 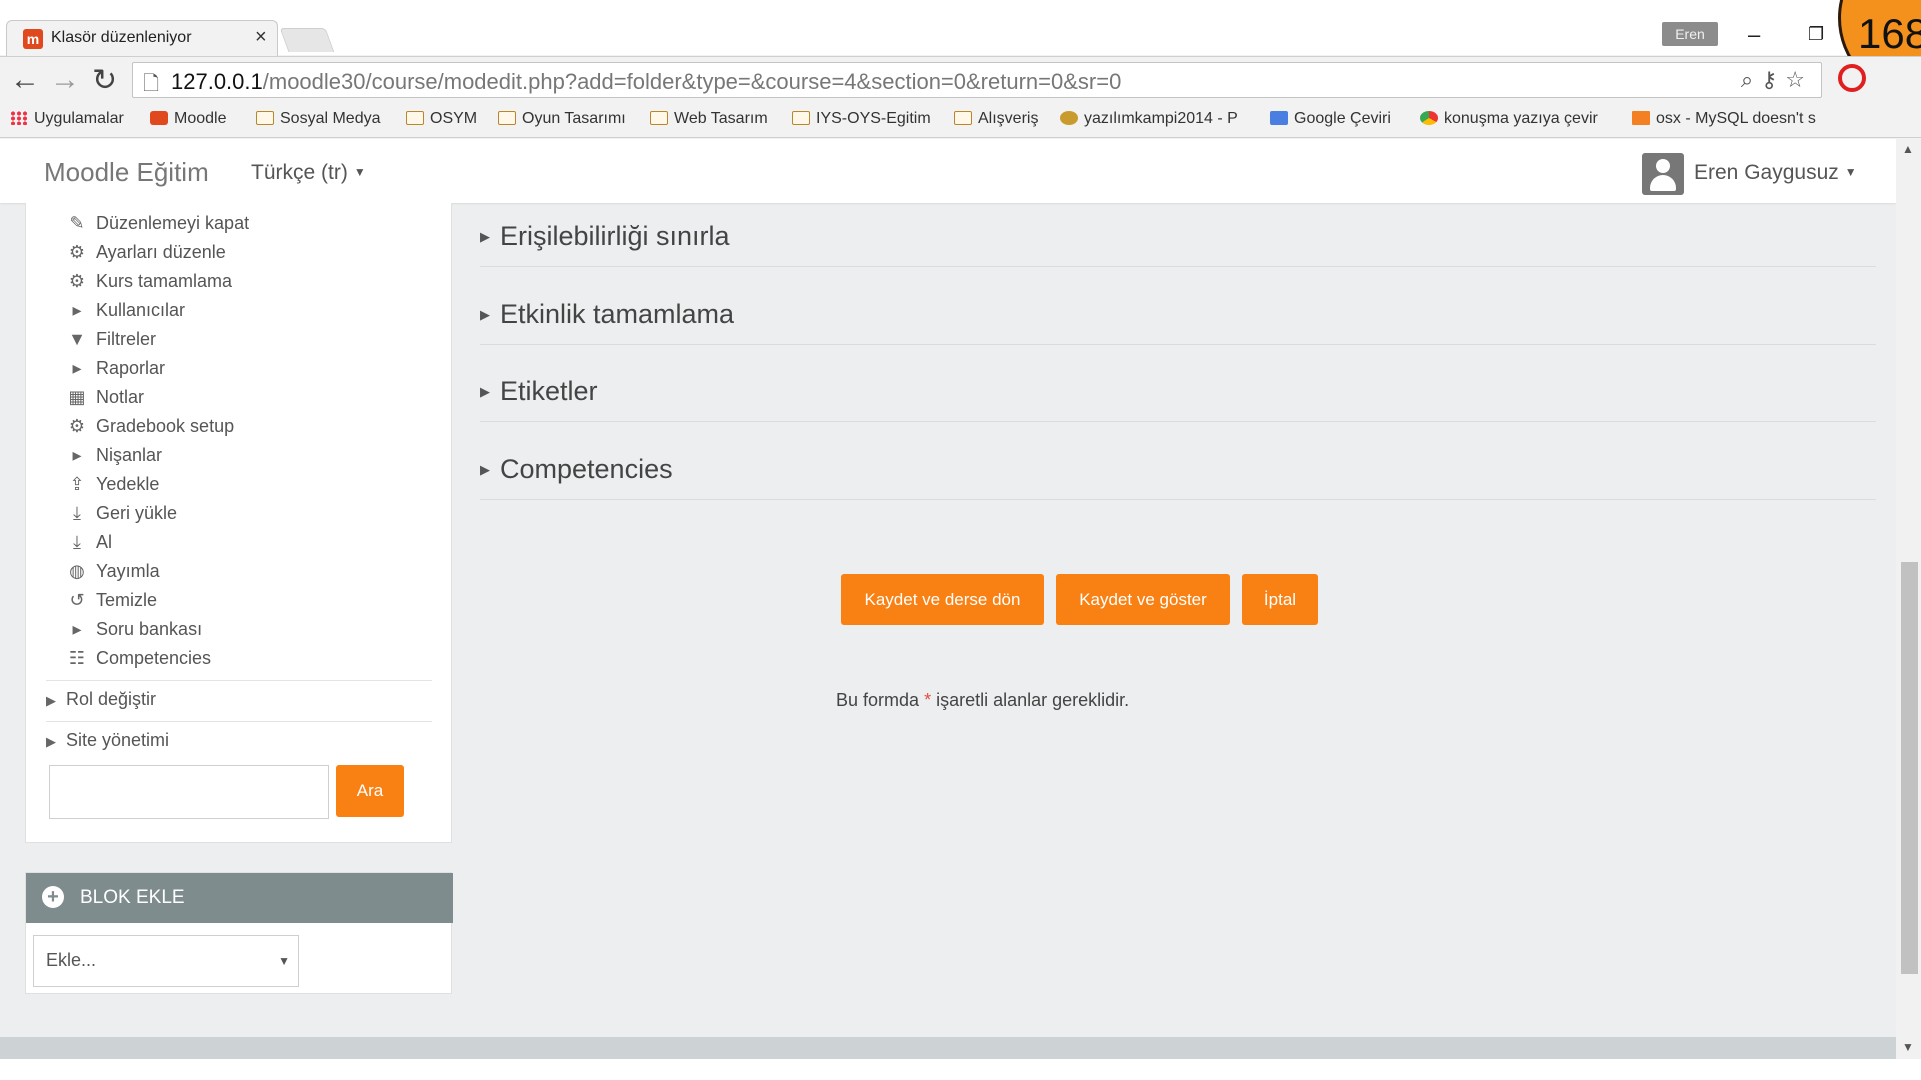 What do you see at coordinates (217, 81) in the screenshot?
I see `url-host: 127.0.0.1` at bounding box center [217, 81].